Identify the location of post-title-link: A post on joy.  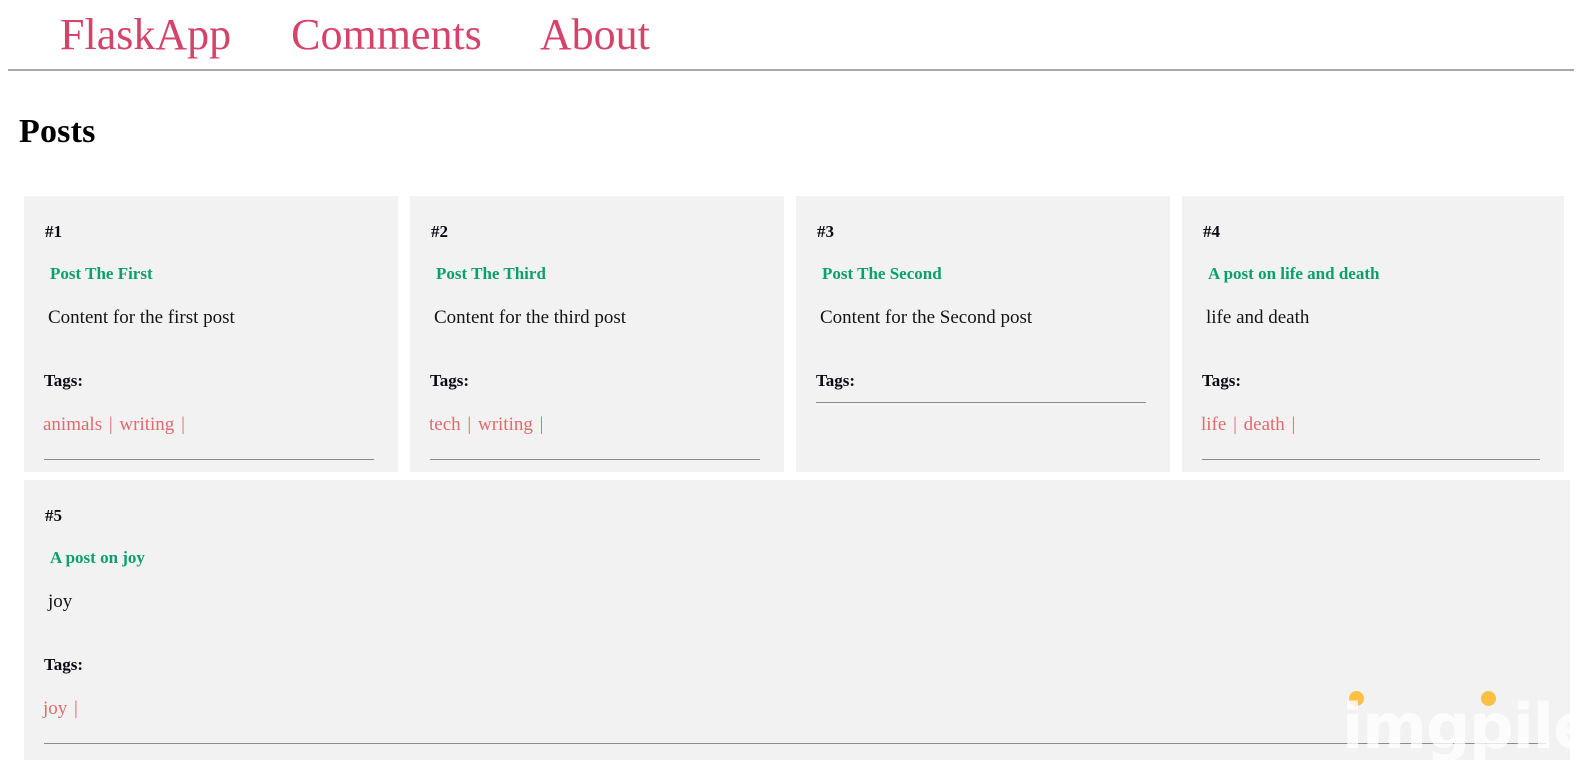
(798, 558).